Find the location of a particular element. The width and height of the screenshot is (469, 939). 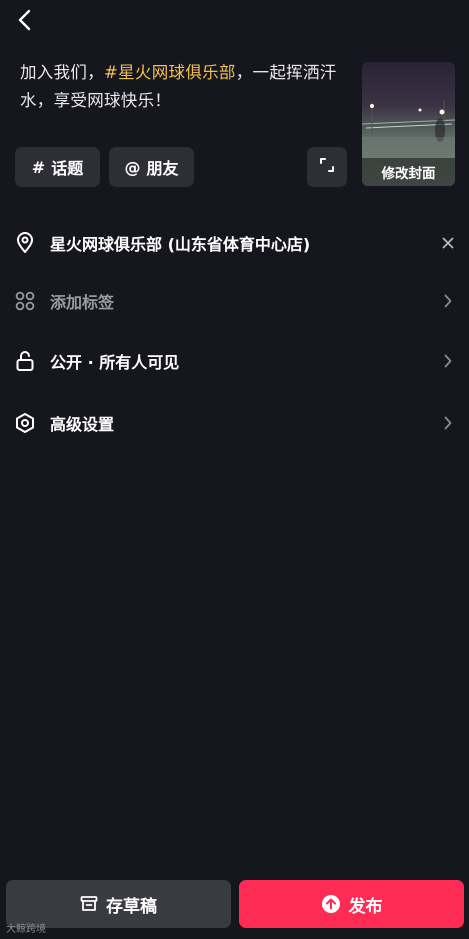

advanced-settings-row: 高级设置 is located at coordinates (234, 423).